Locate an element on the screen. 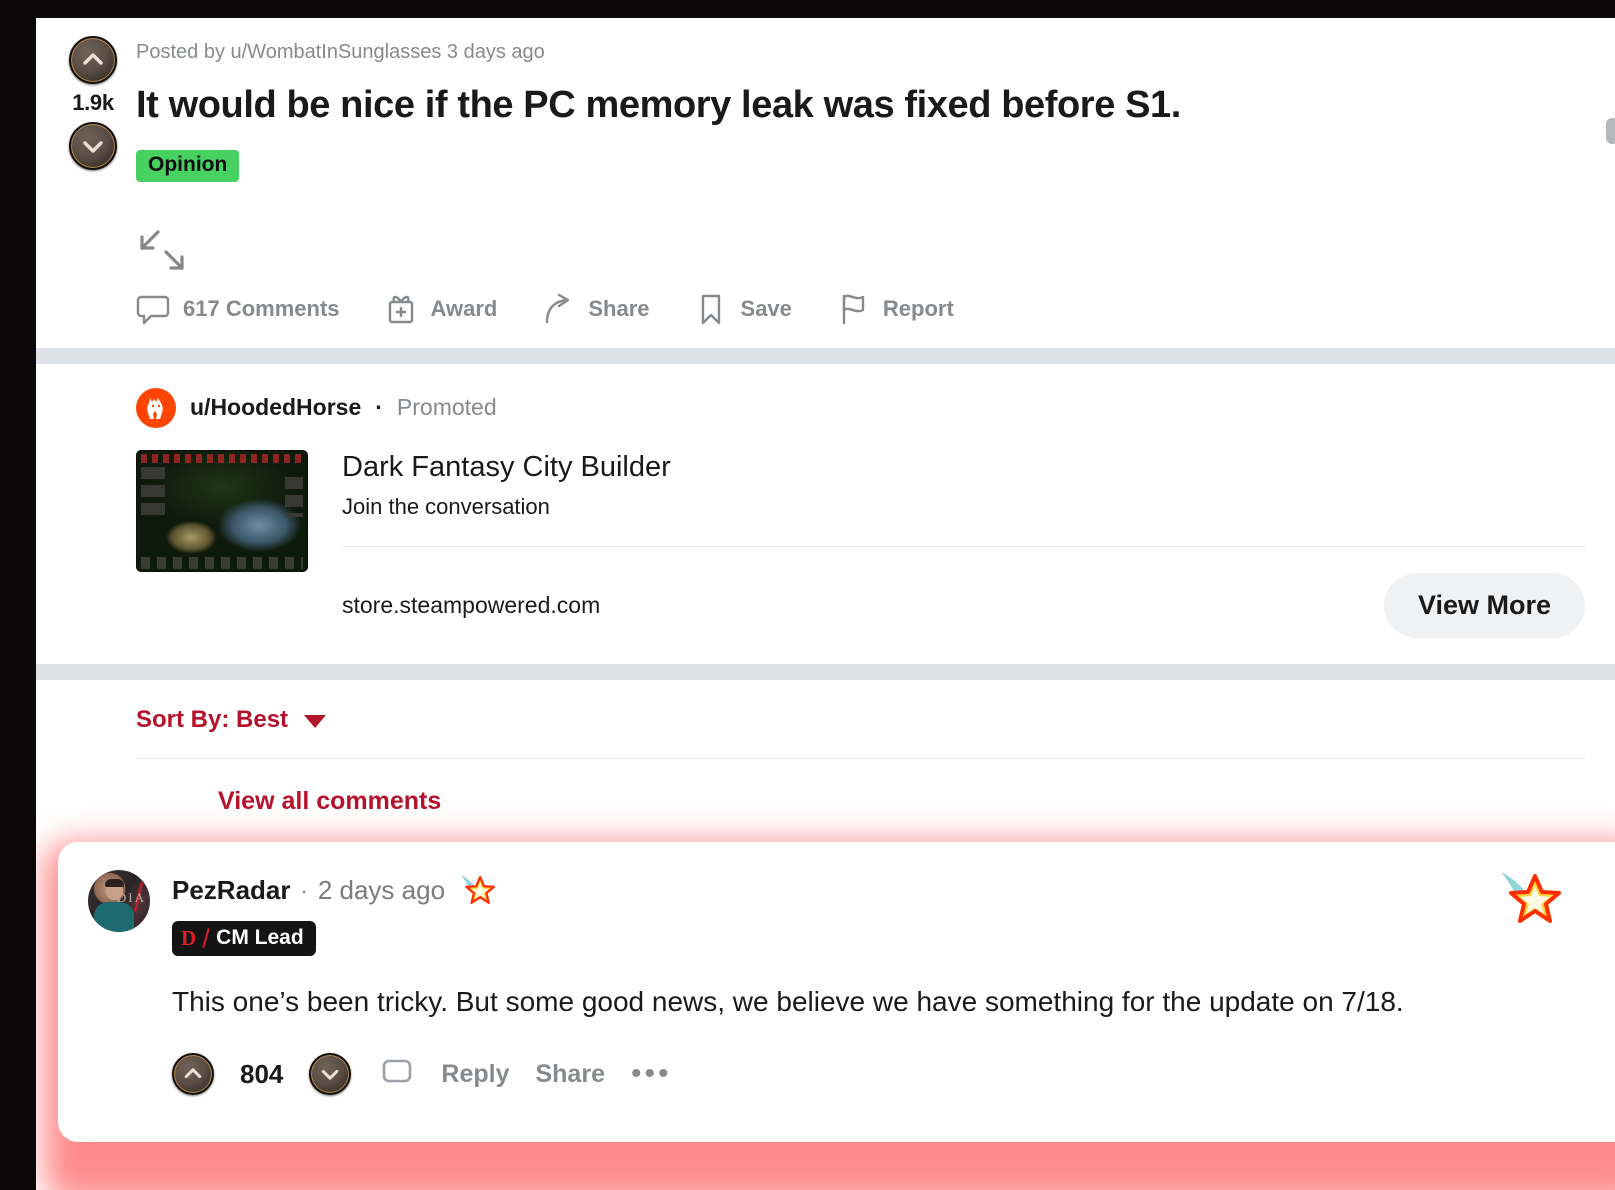  ad-thumb-hud-right is located at coordinates (294, 496).